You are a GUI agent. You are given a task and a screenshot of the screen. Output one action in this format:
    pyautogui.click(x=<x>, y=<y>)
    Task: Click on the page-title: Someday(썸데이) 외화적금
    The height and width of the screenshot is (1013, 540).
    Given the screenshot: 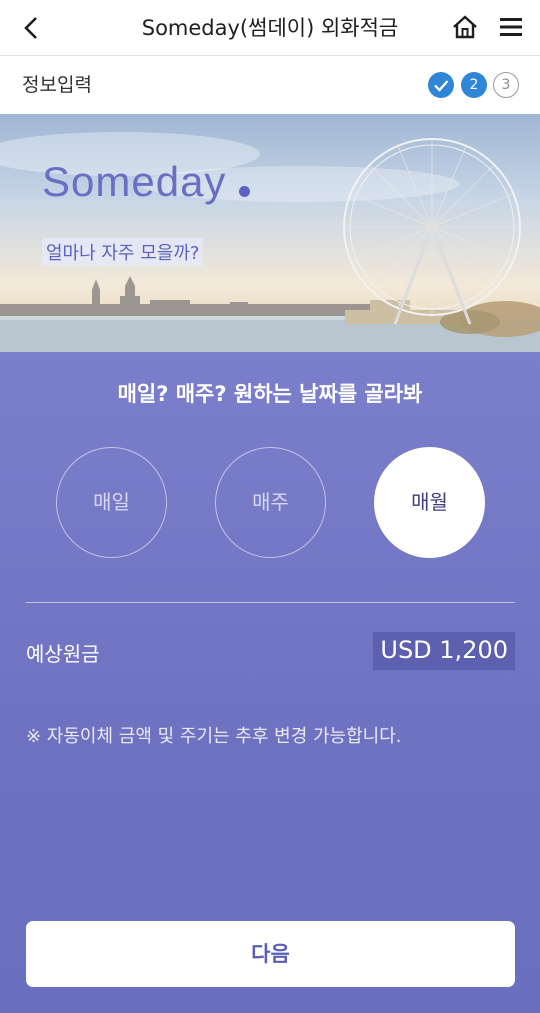 What is the action you would take?
    pyautogui.click(x=270, y=28)
    